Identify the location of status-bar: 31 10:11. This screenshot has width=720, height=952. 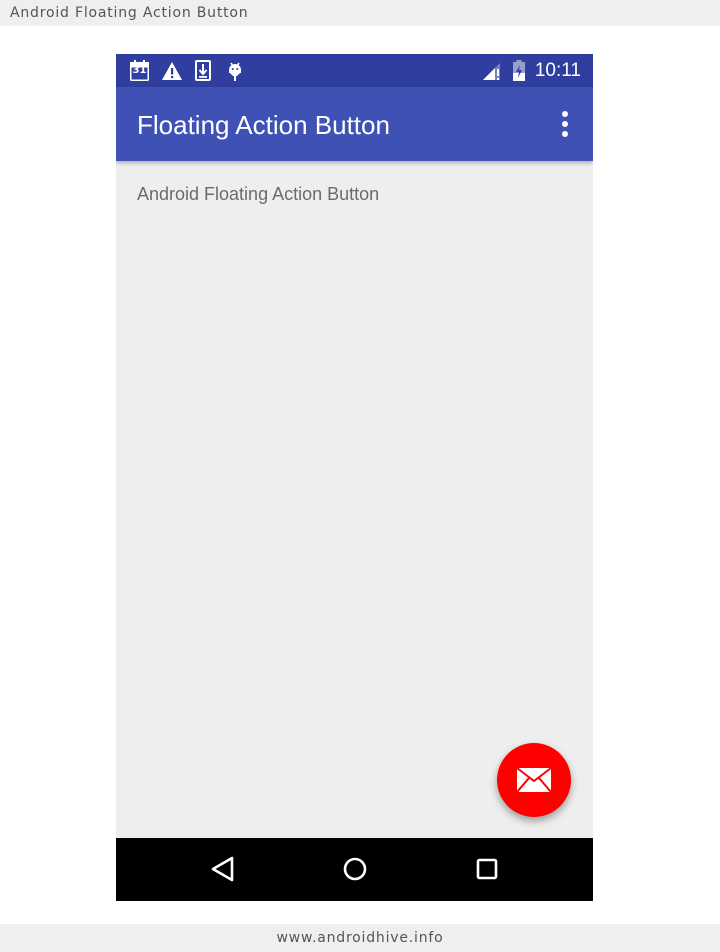
(354, 70).